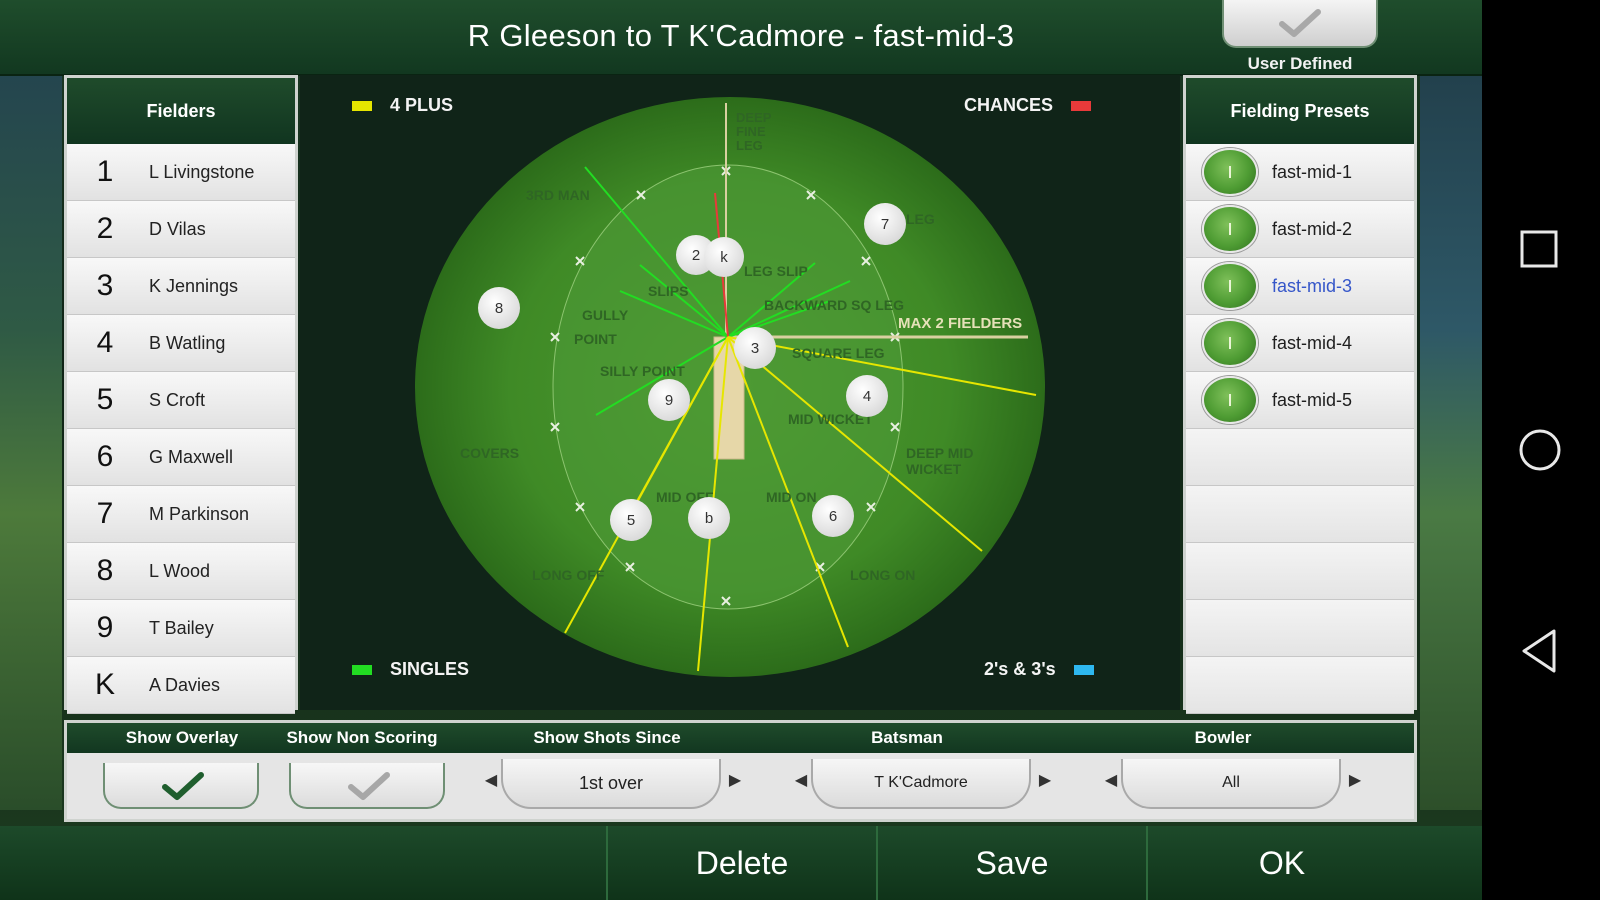 The width and height of the screenshot is (1600, 900). Describe the element at coordinates (1540, 651) in the screenshot. I see `back-icon` at that location.